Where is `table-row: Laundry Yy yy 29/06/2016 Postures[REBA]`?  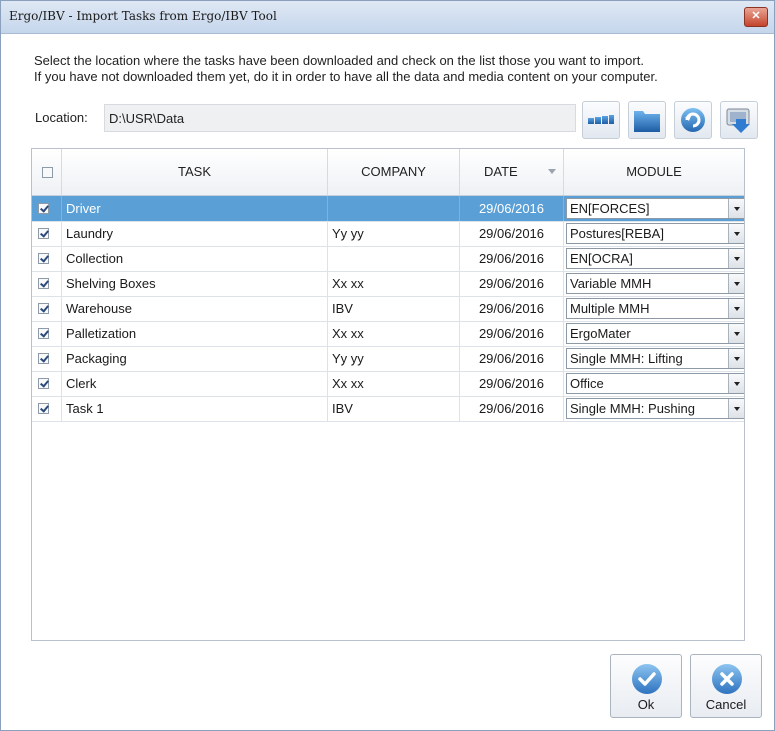
table-row: Laundry Yy yy 29/06/2016 Postures[REBA] is located at coordinates (388, 234).